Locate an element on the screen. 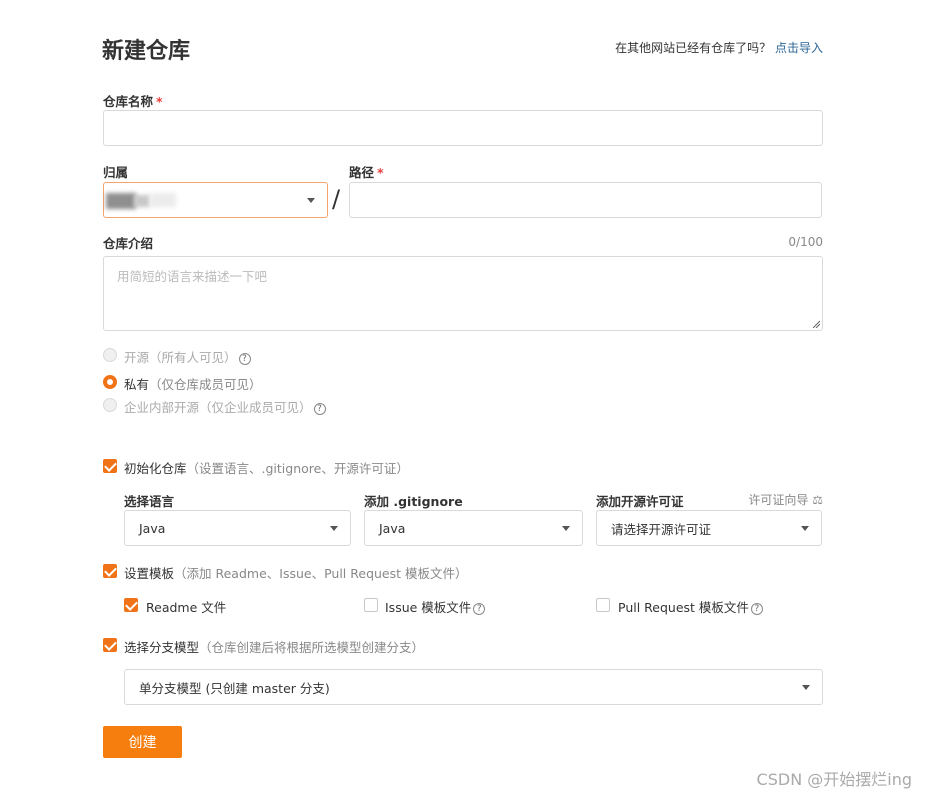  license-guide-link: 许可证向导 ⚖ is located at coordinates (785, 499).